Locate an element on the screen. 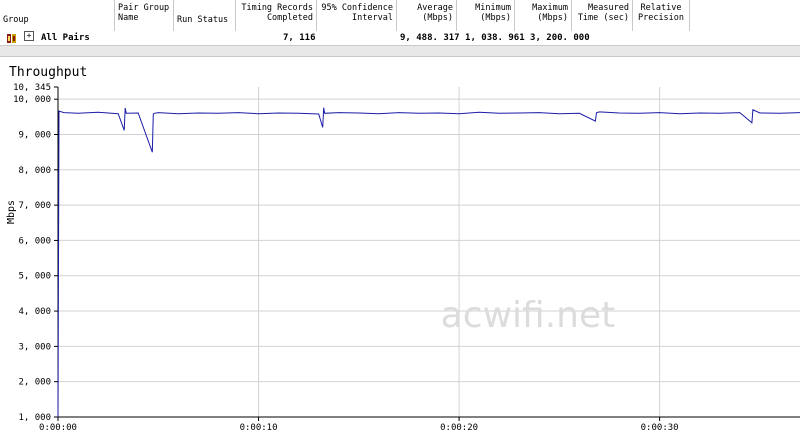 The image size is (800, 437). column-header-minimum: Minimum (Mbps) is located at coordinates (486, 15).